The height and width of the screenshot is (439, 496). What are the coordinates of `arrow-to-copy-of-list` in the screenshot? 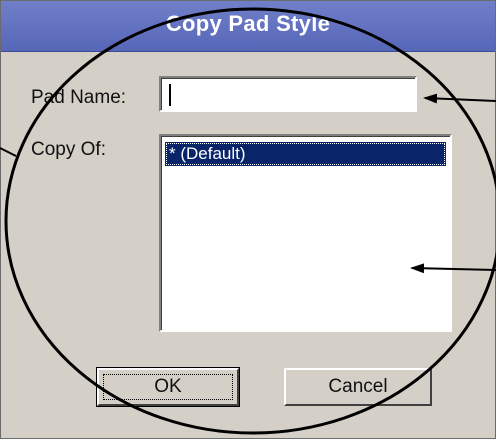 It's located at (453, 268).